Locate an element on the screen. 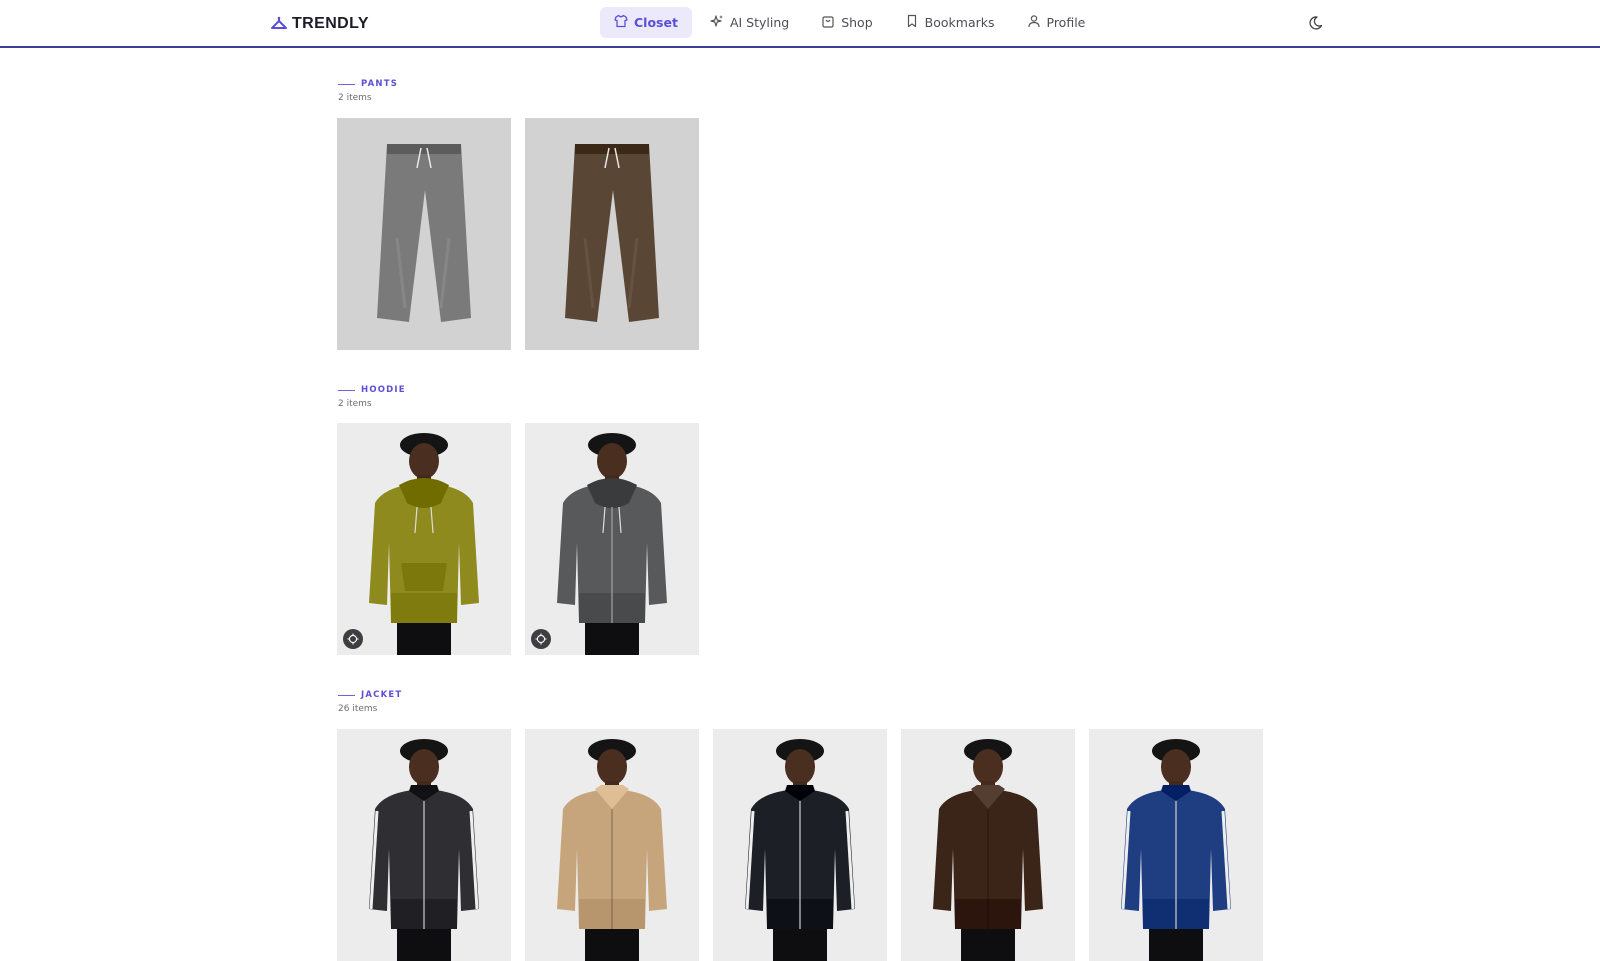 This screenshot has width=1600, height=961. nav-ai-styling-label: AI Styling is located at coordinates (759, 22).